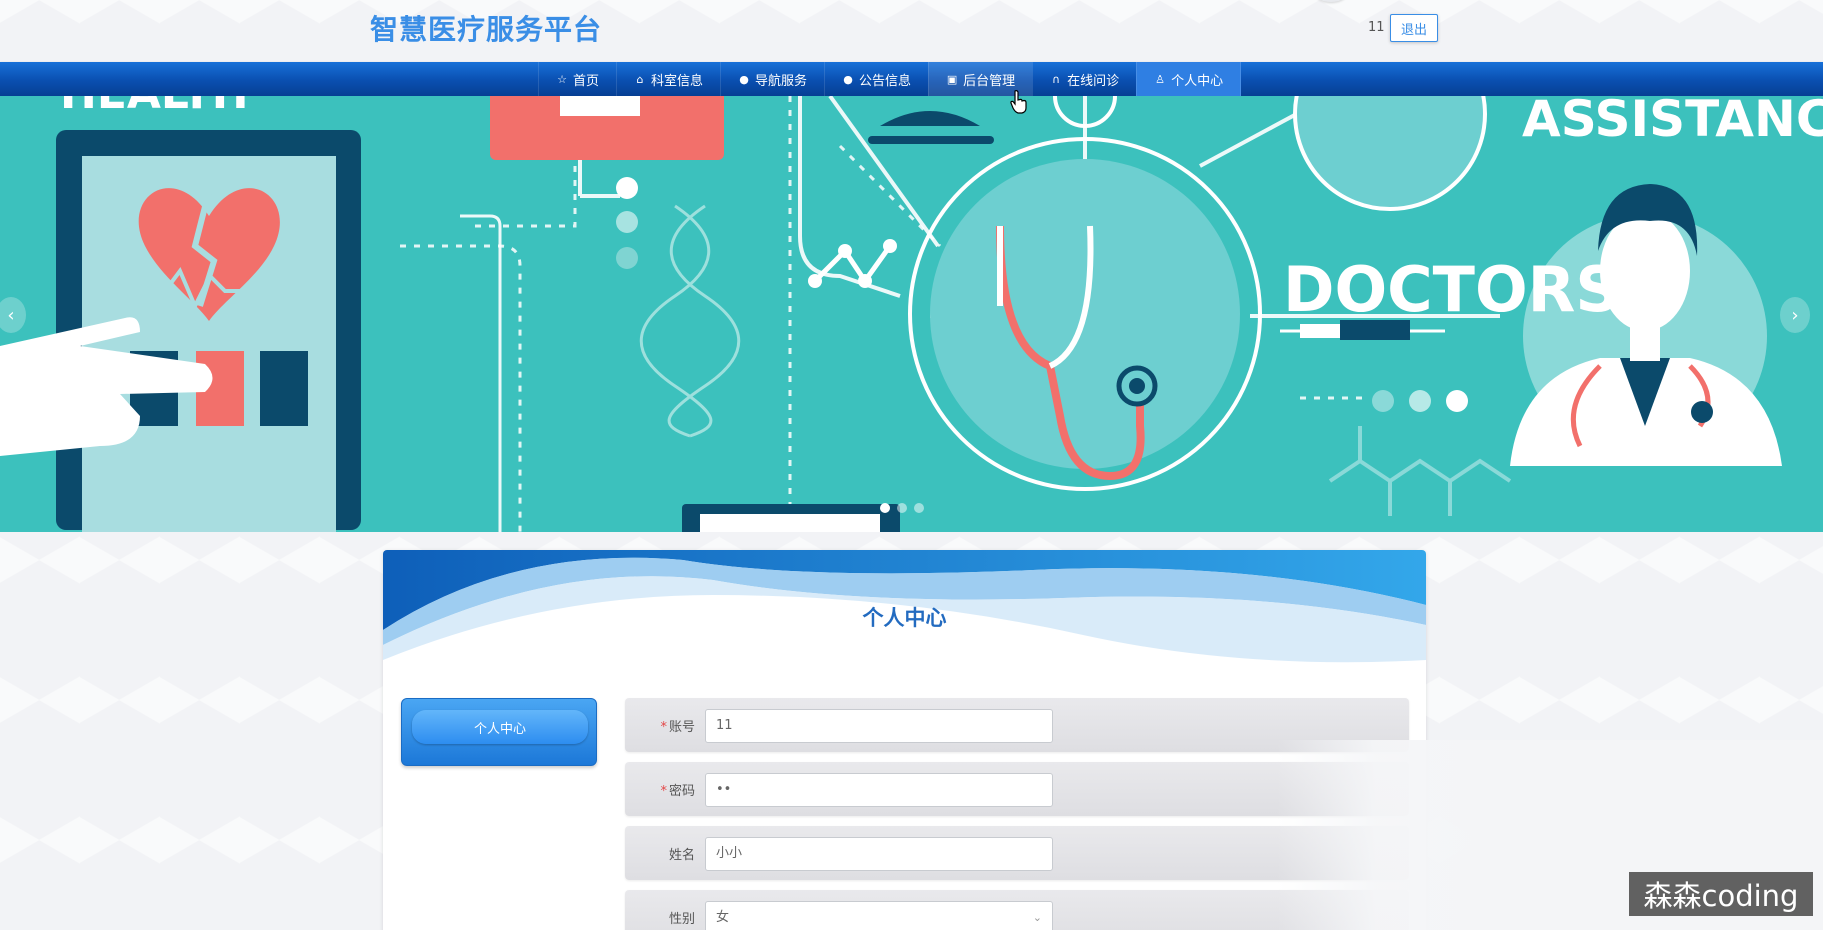 The image size is (1823, 930). Describe the element at coordinates (1376, 27) in the screenshot. I see `username-label: 11` at that location.